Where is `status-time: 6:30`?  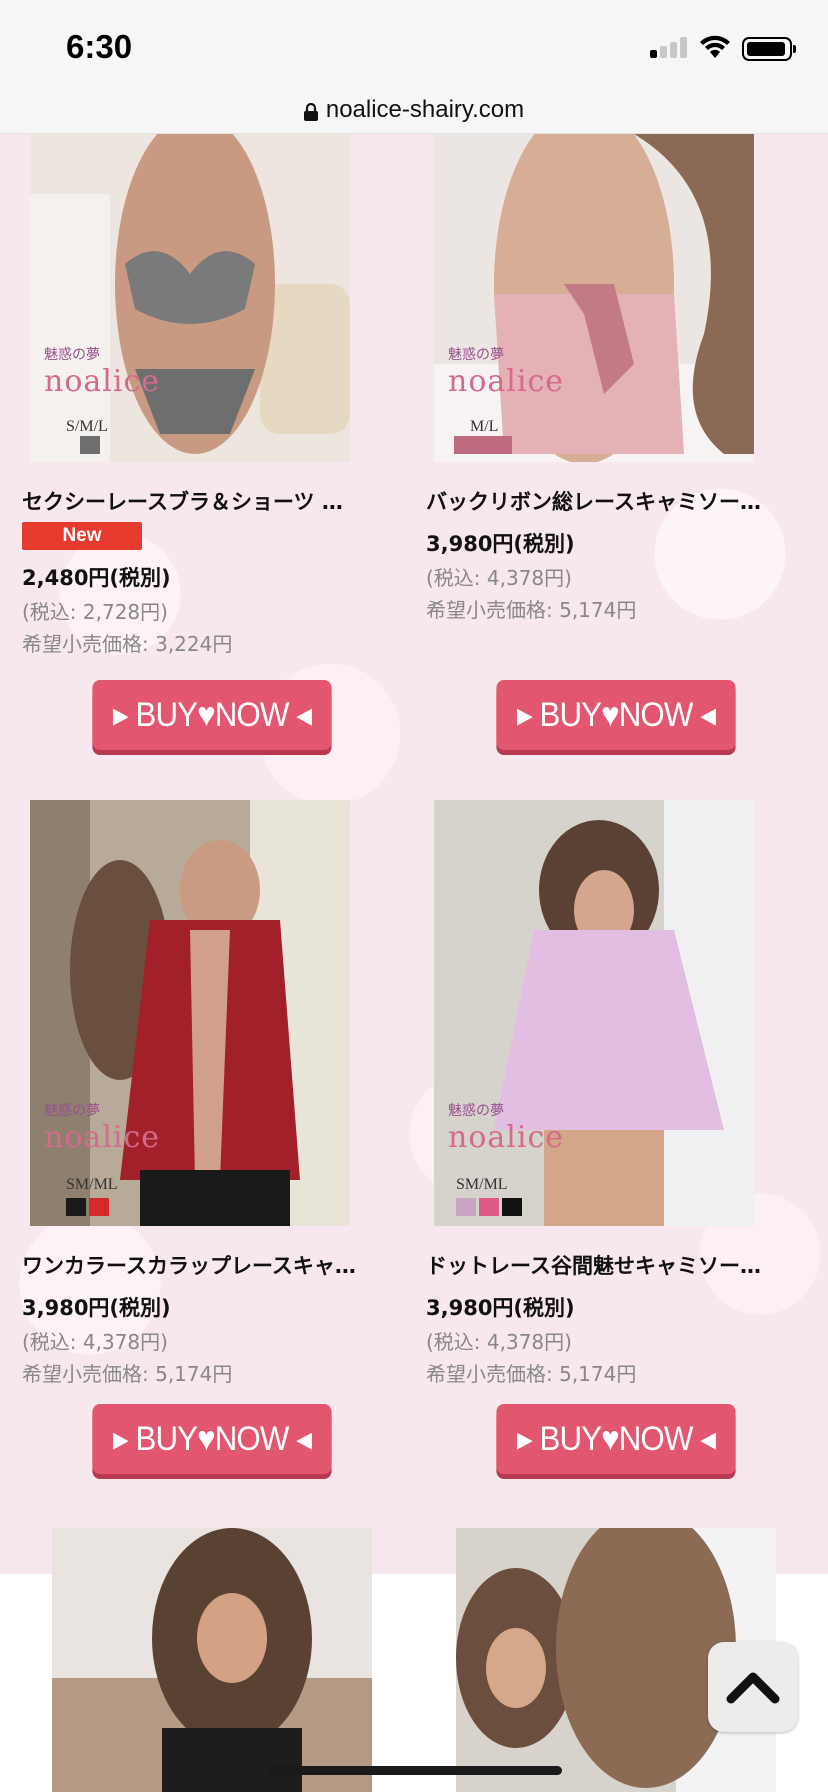
status-time: 6:30 is located at coordinates (99, 46).